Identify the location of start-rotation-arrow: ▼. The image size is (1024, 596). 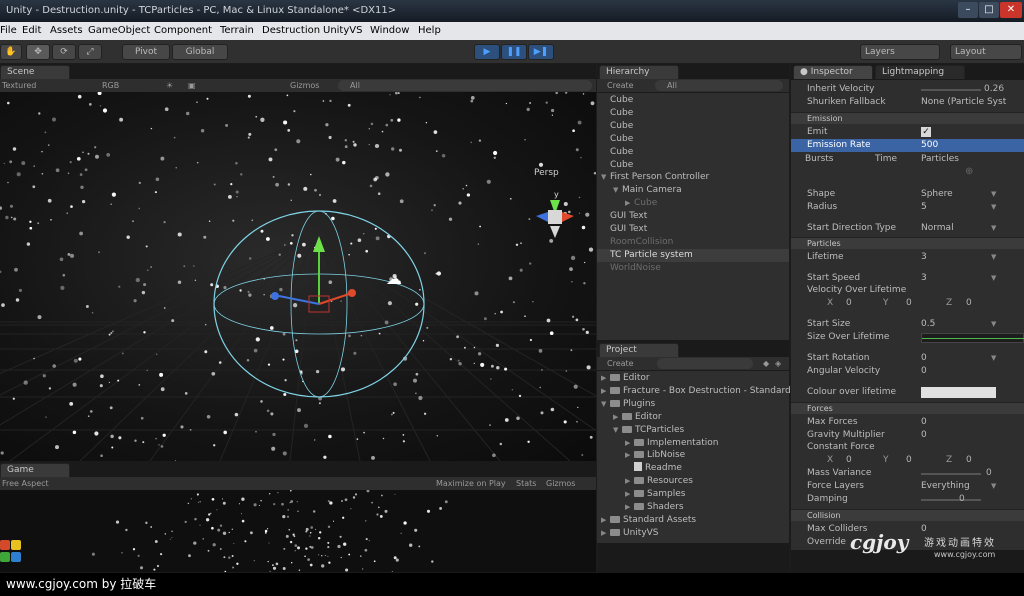
(993, 358).